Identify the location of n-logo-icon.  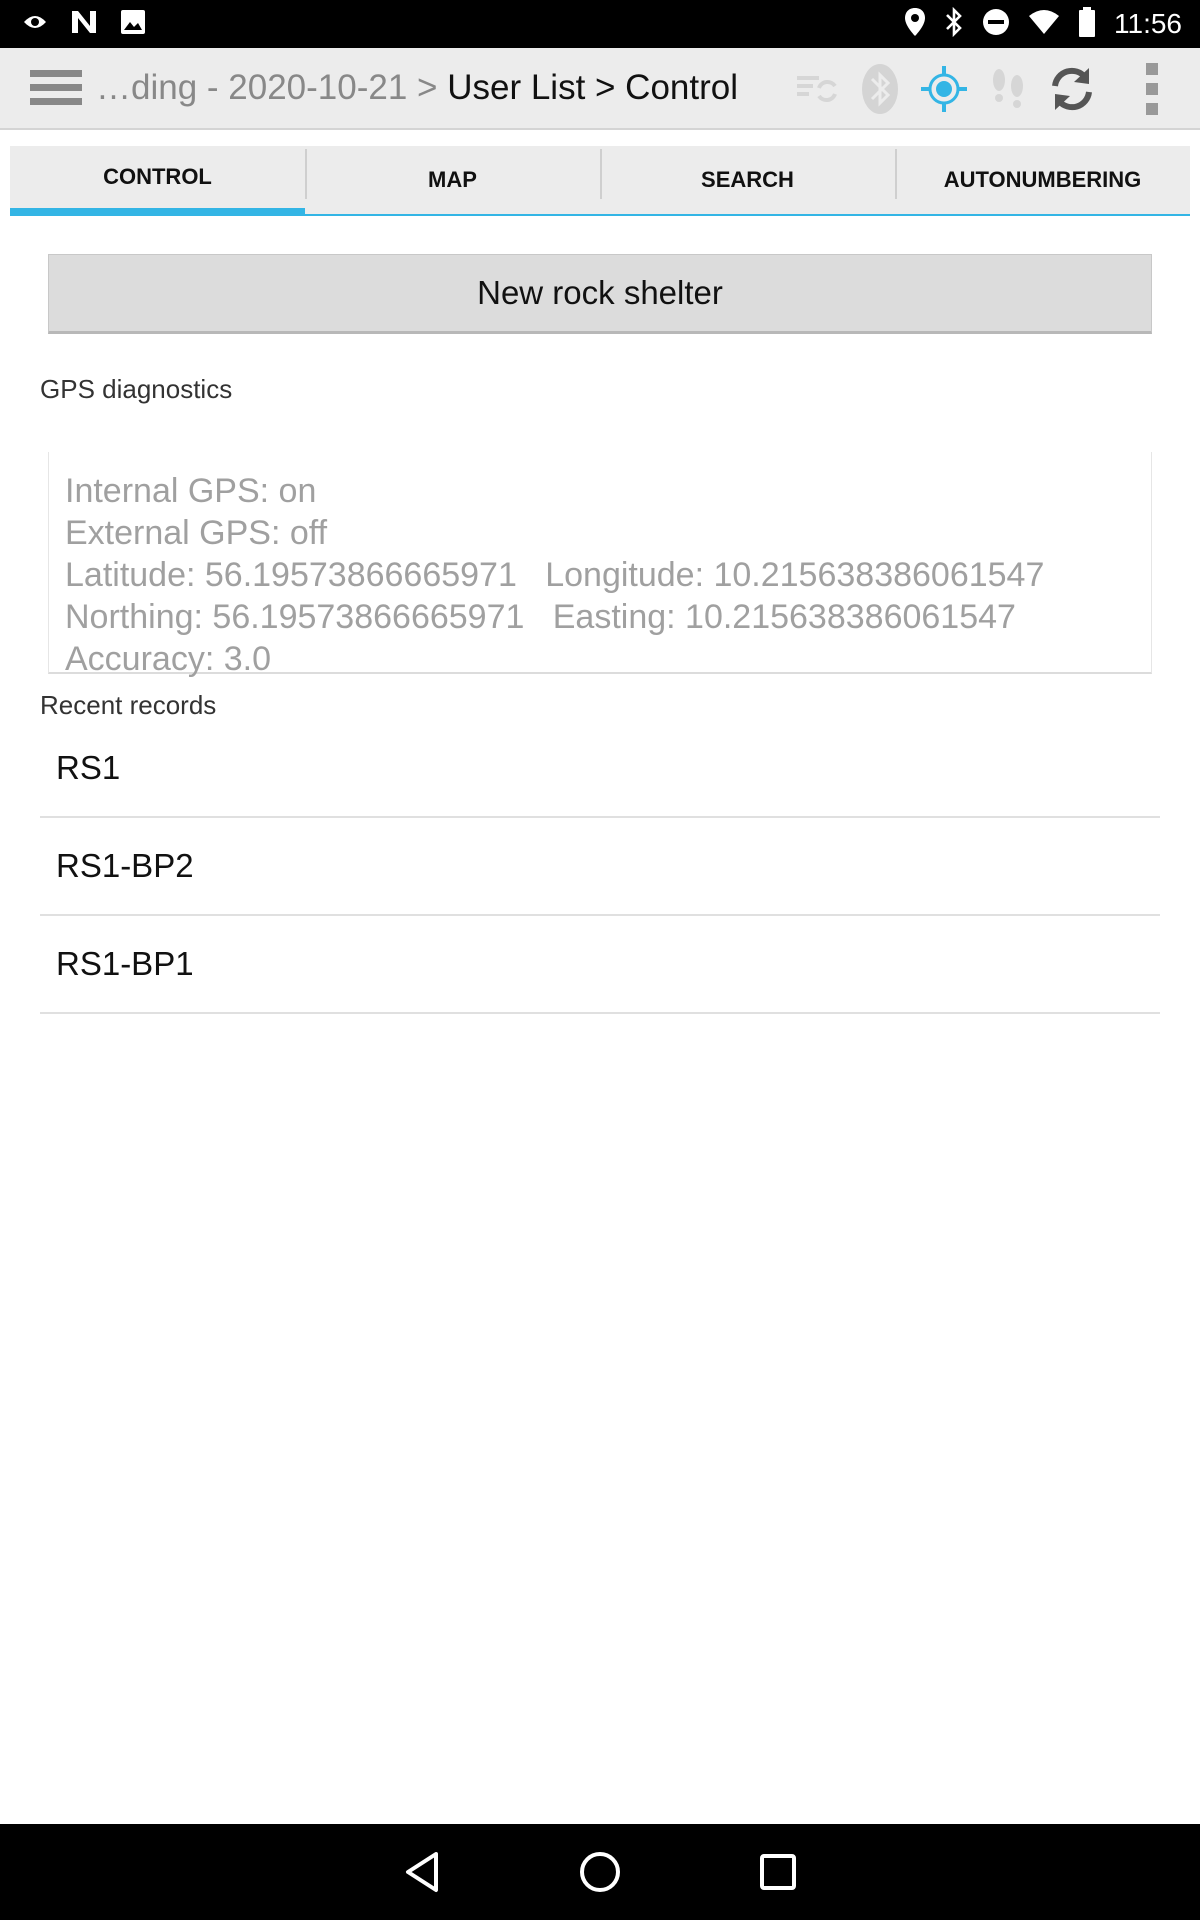
(84, 24).